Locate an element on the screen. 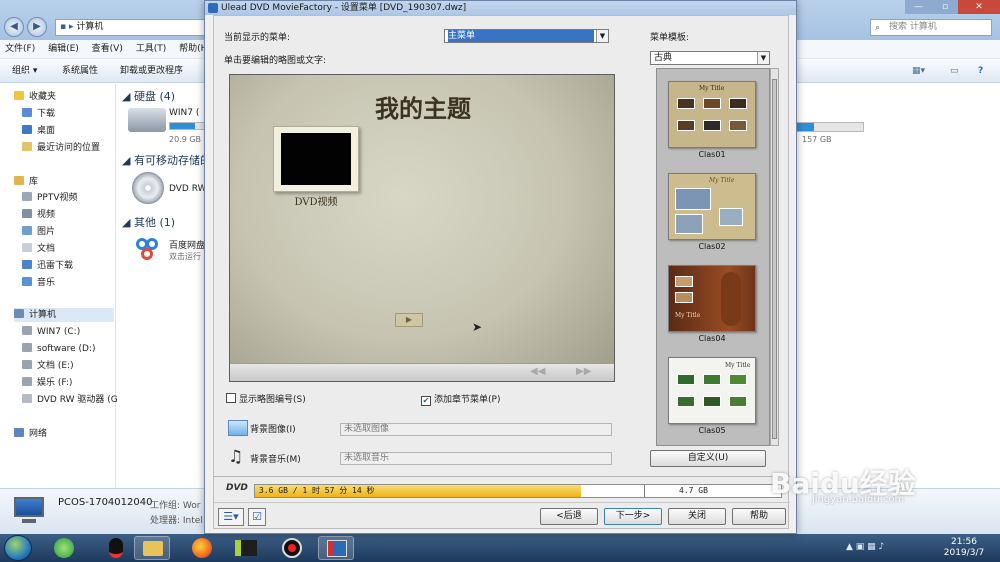  disc-usage-bar: 3.6 GB / 1 时 57 分 14 秒 4.7 GB is located at coordinates (518, 491).